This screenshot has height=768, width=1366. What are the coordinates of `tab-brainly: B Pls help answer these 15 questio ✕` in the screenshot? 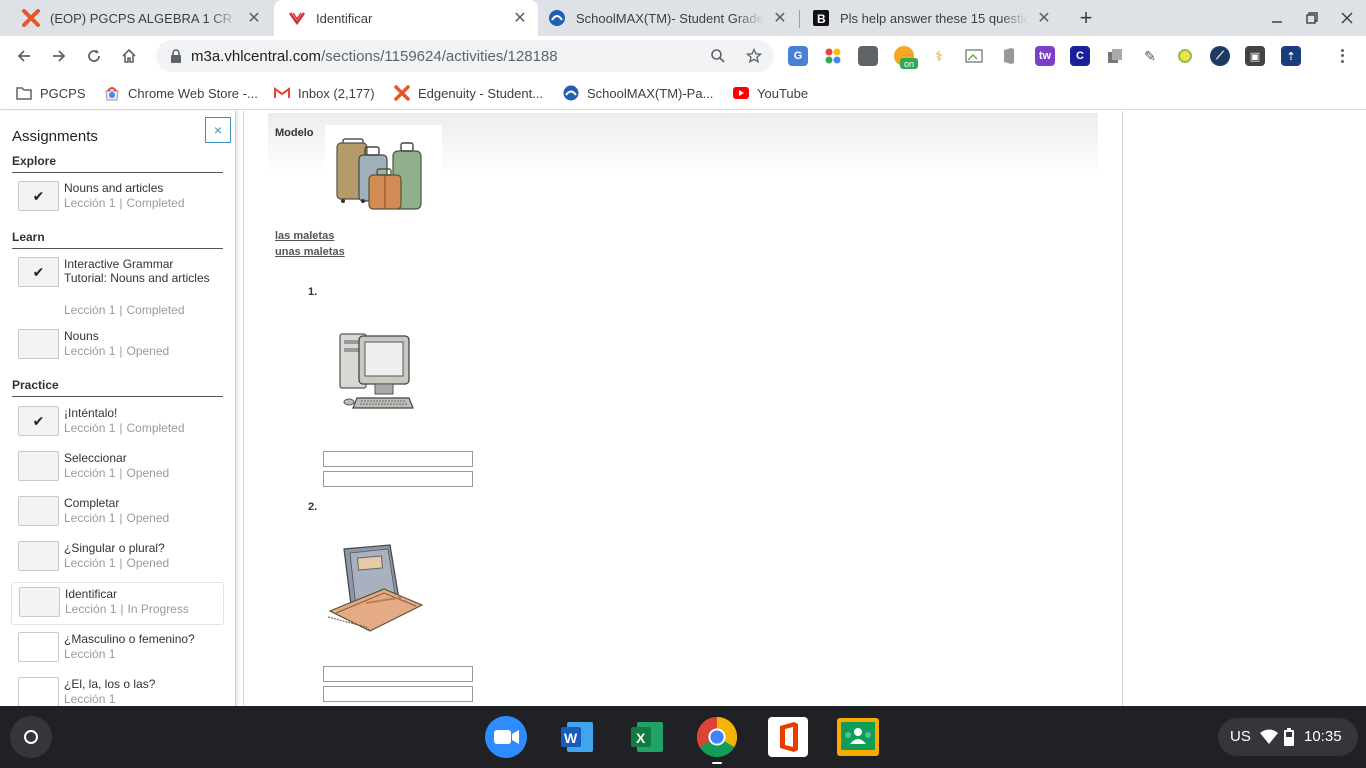 It's located at (930, 18).